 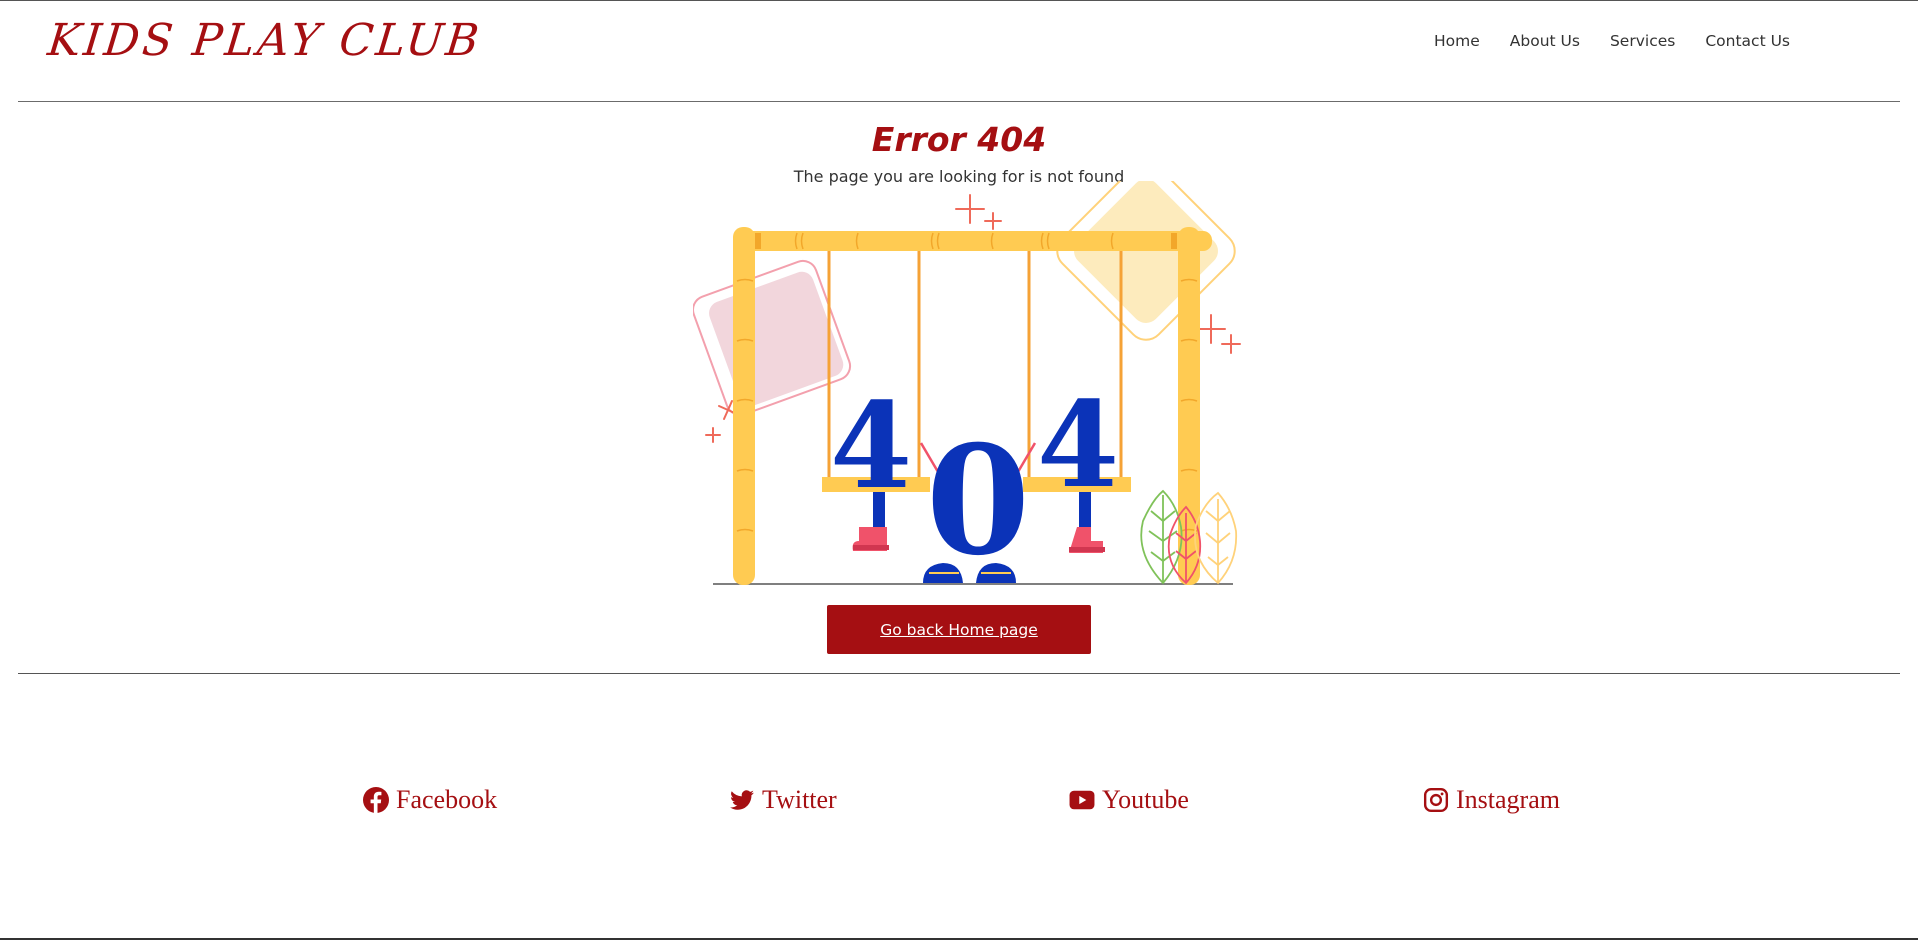 I want to click on social-link-facebook: Facebook, so click(x=430, y=800).